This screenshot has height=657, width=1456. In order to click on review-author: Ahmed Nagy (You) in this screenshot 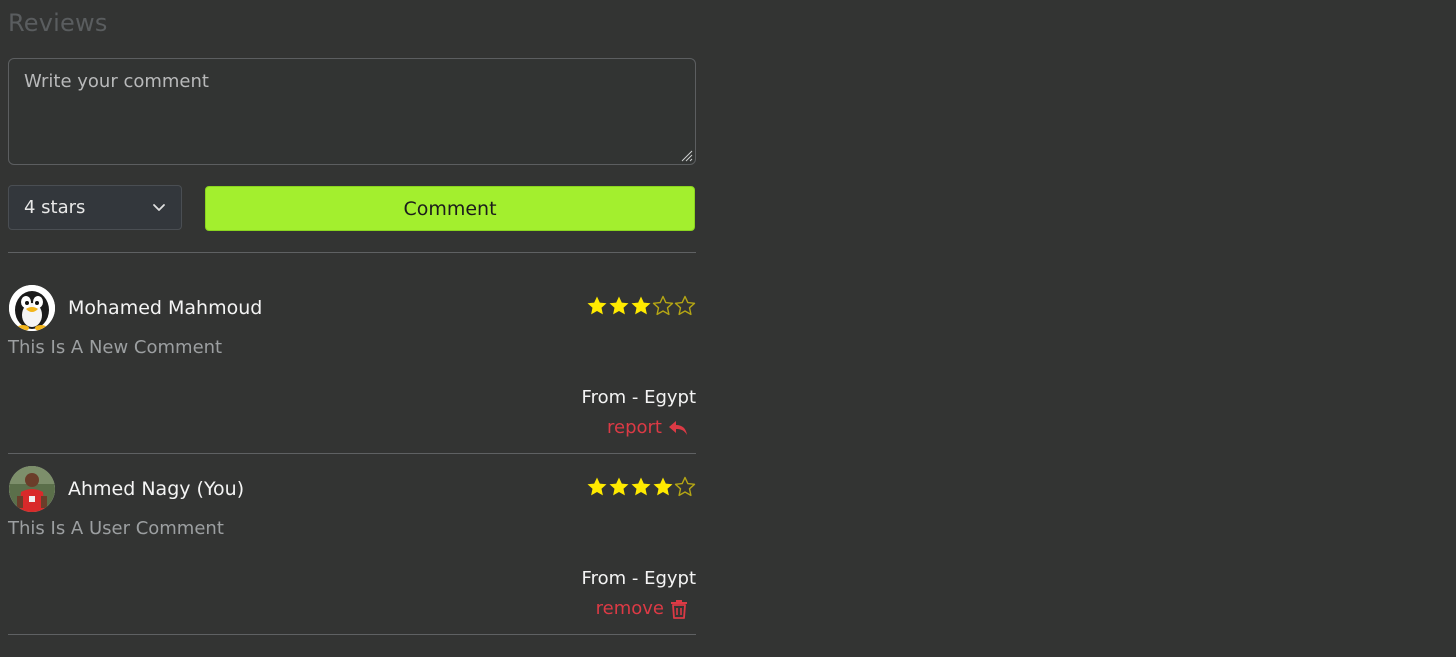, I will do `click(156, 489)`.